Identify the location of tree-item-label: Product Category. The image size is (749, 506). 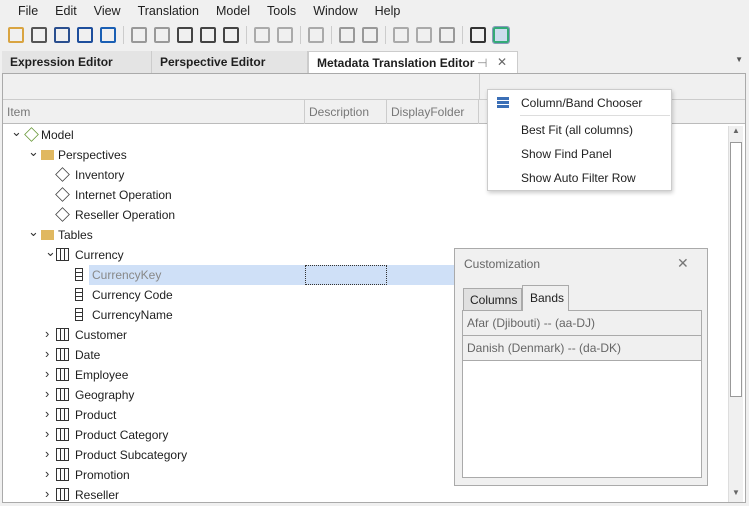
(122, 435).